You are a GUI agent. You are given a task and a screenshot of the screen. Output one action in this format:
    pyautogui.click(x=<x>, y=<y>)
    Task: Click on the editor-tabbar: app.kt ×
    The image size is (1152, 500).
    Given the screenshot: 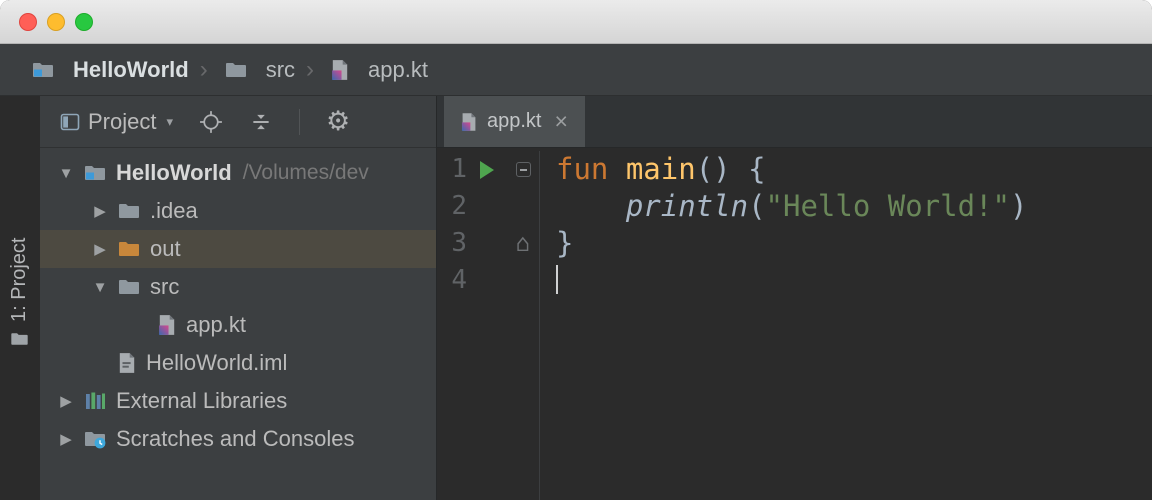 What is the action you would take?
    pyautogui.click(x=794, y=122)
    